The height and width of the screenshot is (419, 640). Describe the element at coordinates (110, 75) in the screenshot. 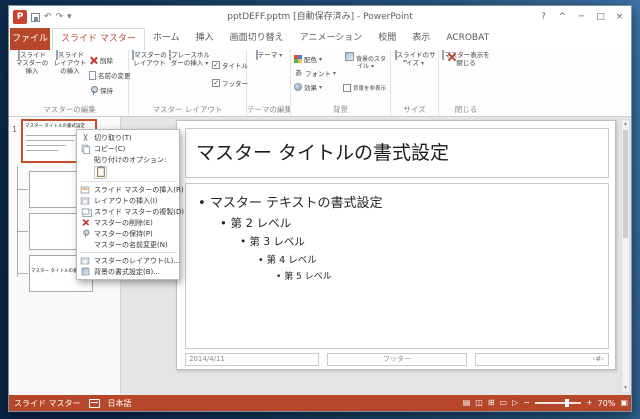

I see `rename-button: 名前の変更` at that location.